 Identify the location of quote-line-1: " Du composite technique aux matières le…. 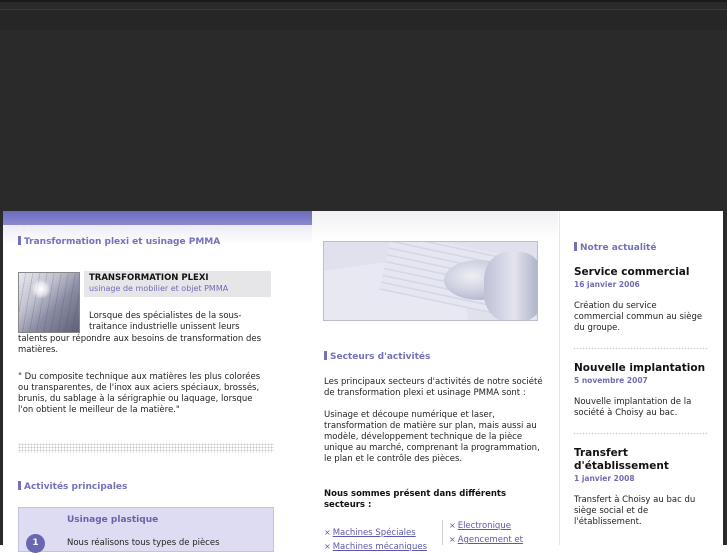
(139, 377).